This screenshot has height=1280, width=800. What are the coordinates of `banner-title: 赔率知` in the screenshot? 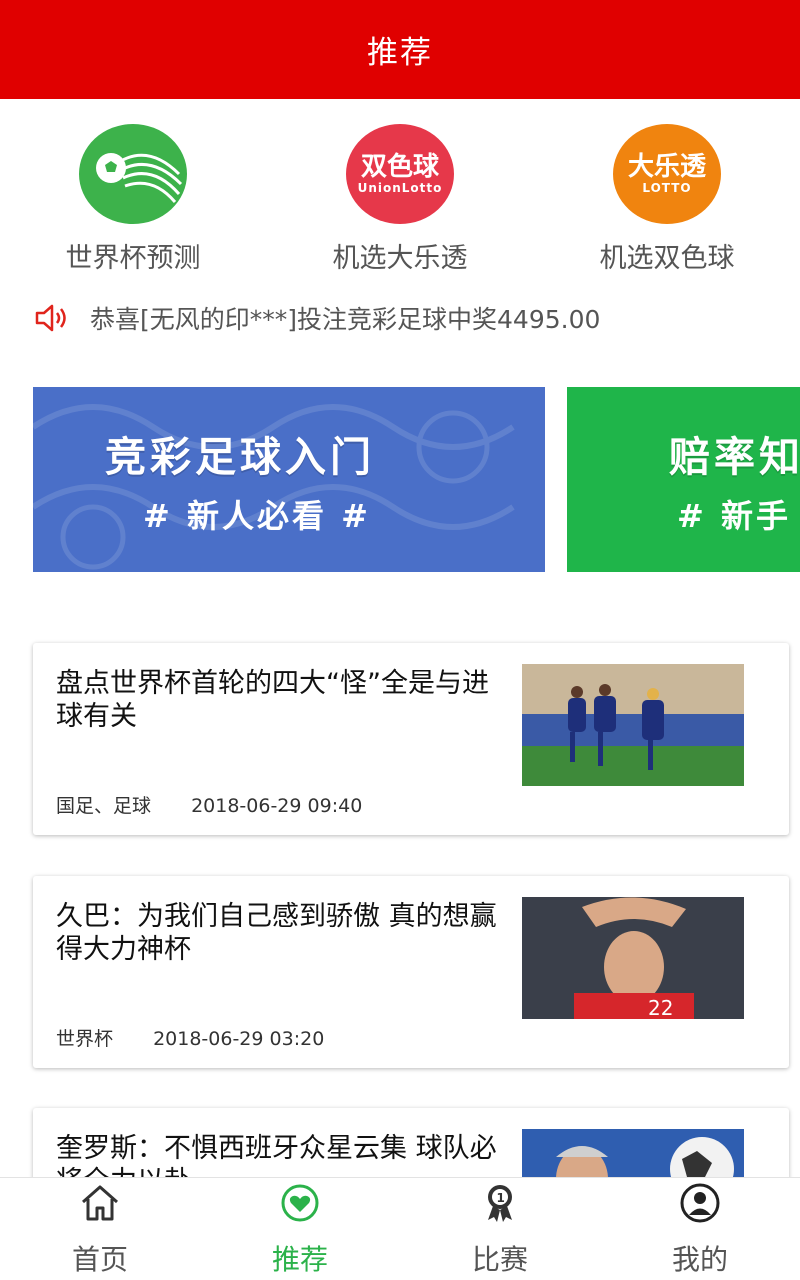 It's located at (734, 456).